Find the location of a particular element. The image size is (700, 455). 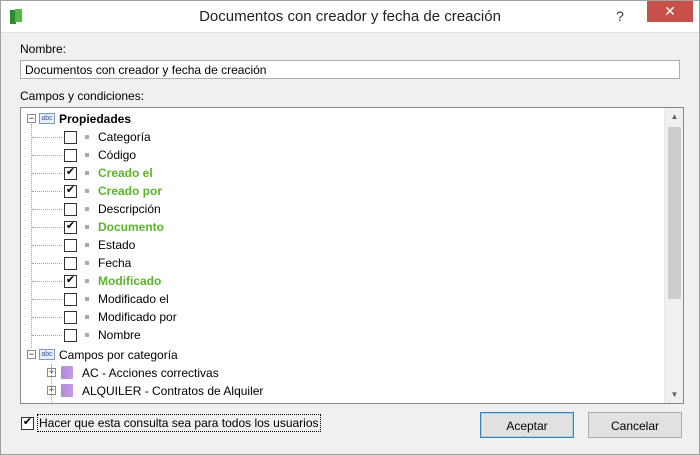

tree-item-category: + ALQUILER - Contratos de Alquiler is located at coordinates (341, 391).